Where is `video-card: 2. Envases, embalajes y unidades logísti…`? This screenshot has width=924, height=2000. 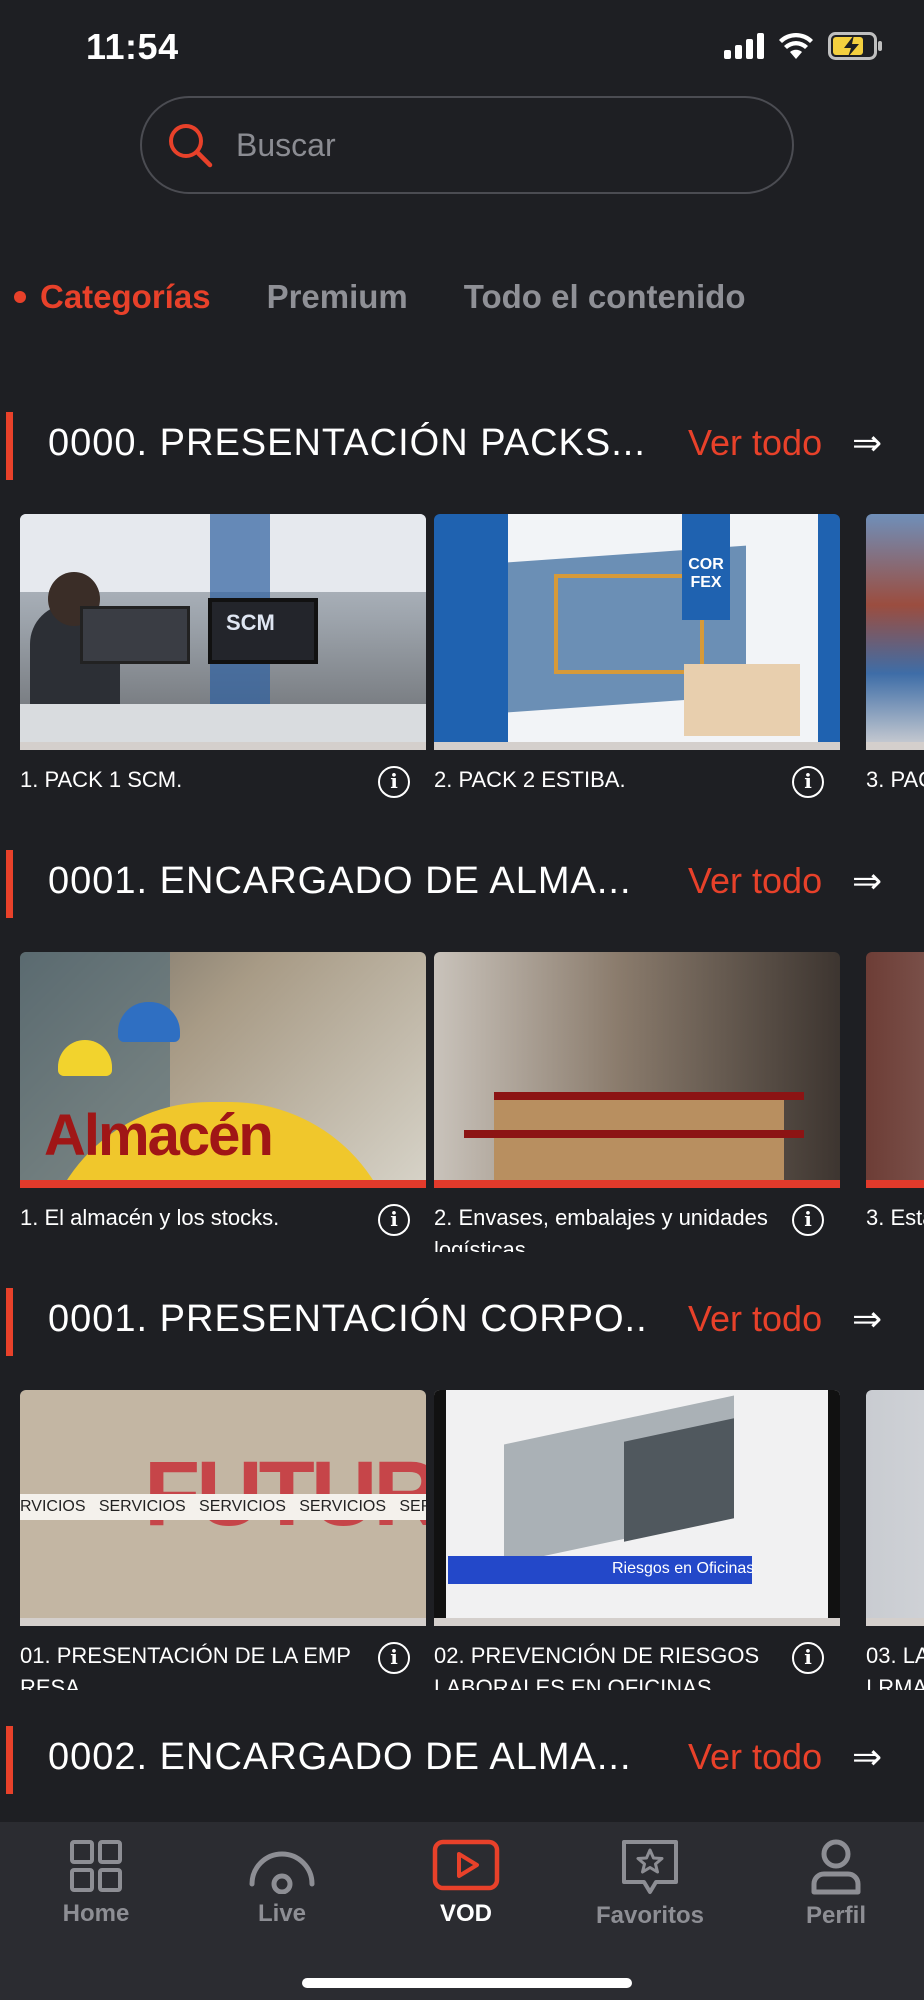 video-card: 2. Envases, embalajes y unidades logísti… is located at coordinates (637, 1102).